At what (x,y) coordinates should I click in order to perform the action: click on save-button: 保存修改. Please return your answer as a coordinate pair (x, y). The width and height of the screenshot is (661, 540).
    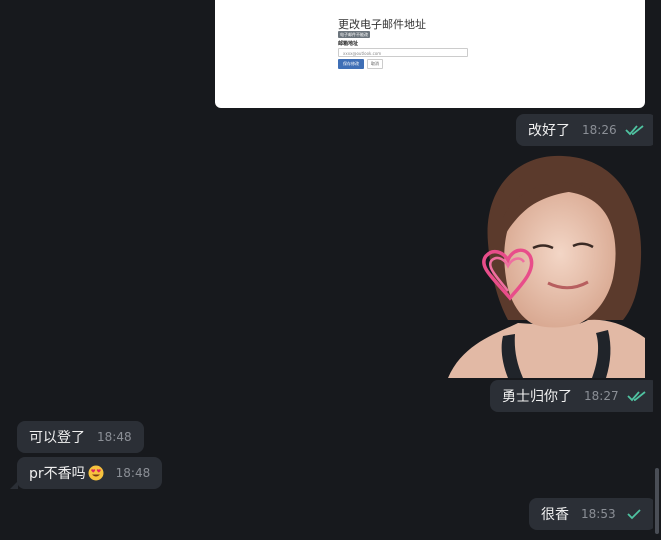
    Looking at the image, I should click on (351, 64).